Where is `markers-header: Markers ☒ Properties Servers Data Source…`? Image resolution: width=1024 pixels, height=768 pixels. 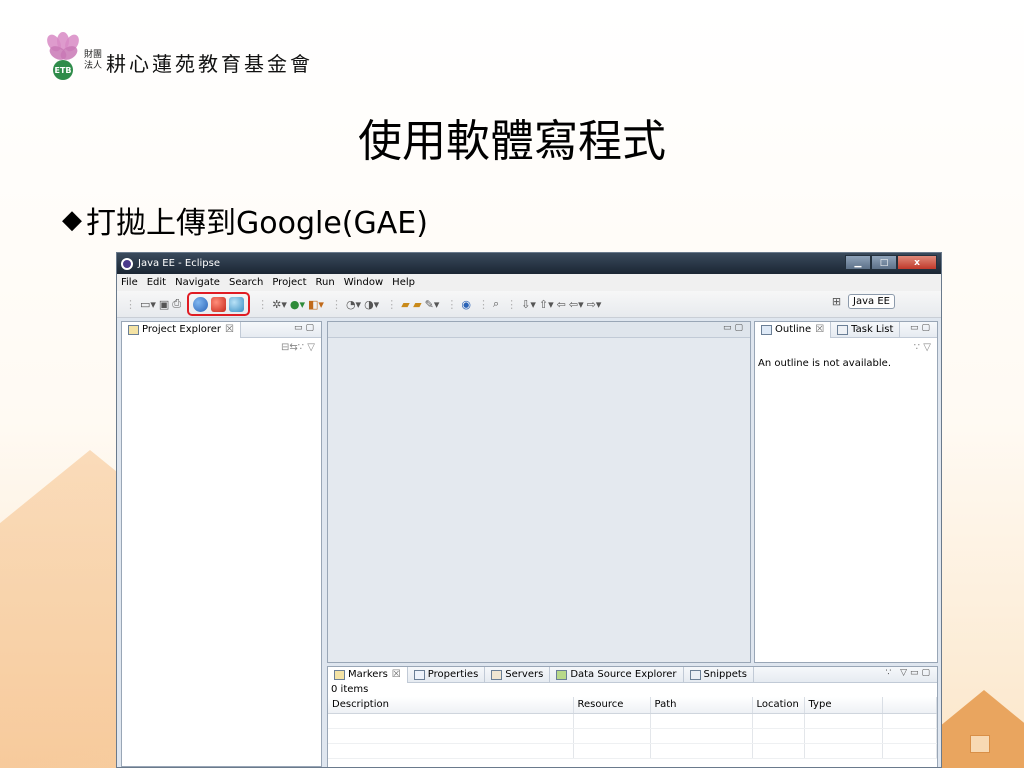
markers-header: Markers ☒ Properties Servers Data Source… is located at coordinates (632, 674).